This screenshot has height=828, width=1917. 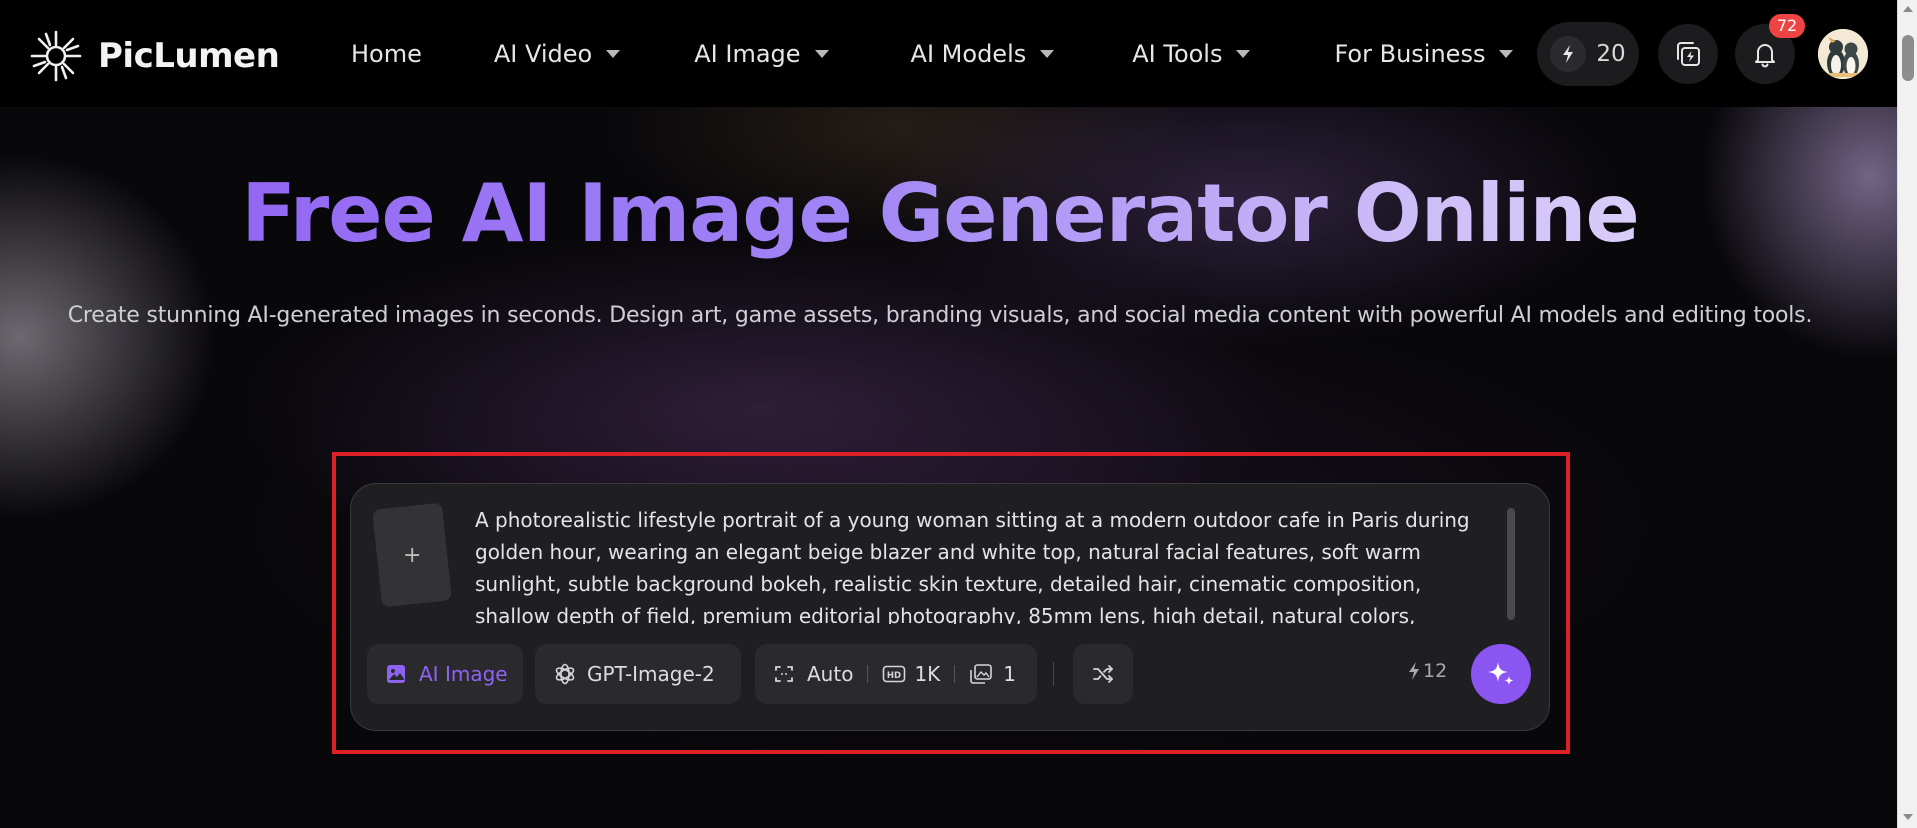 I want to click on nav-ai-tools: AI Tools, so click(x=1191, y=53).